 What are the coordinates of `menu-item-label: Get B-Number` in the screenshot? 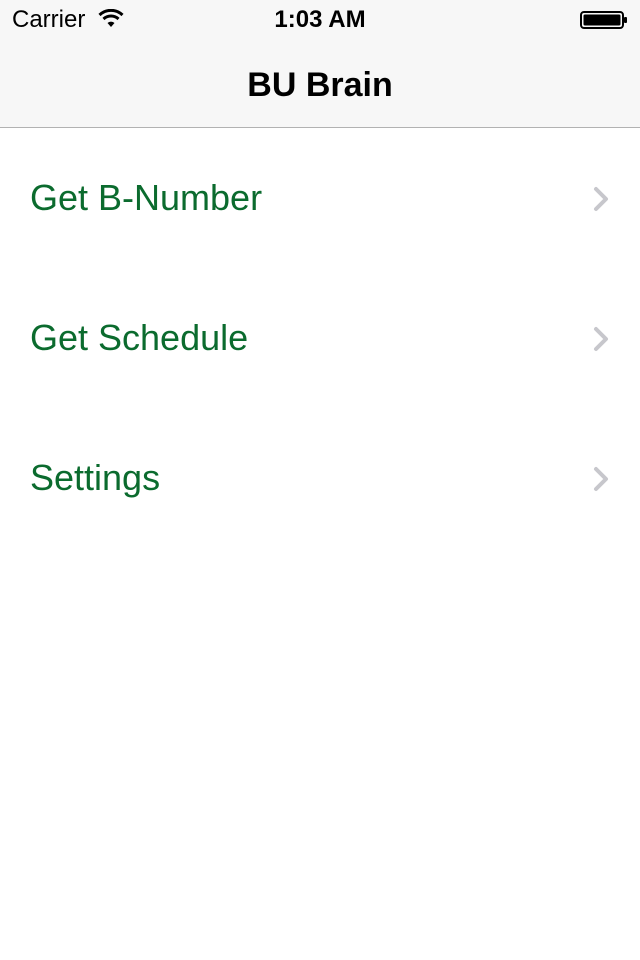 It's located at (146, 197).